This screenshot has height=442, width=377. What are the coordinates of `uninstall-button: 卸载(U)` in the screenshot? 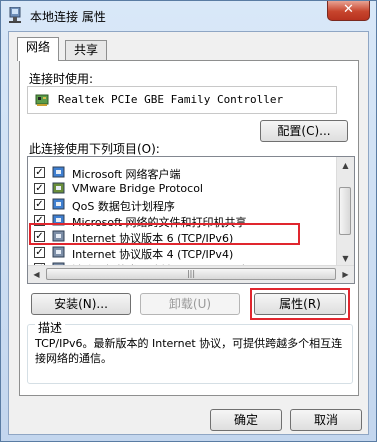 It's located at (190, 304).